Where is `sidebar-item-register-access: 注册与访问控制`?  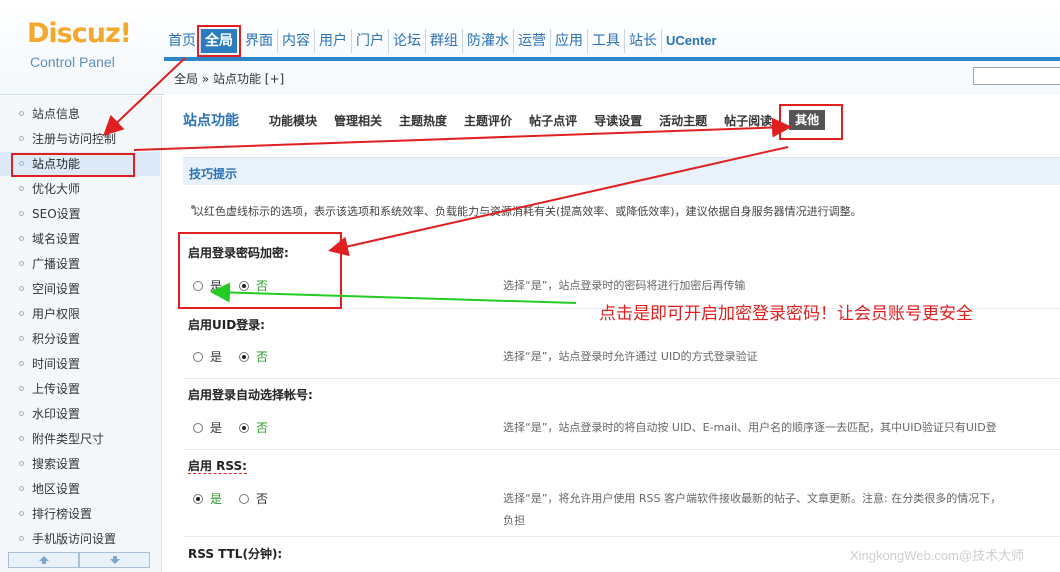
sidebar-item-register-access: 注册与访问控制 is located at coordinates (80, 139).